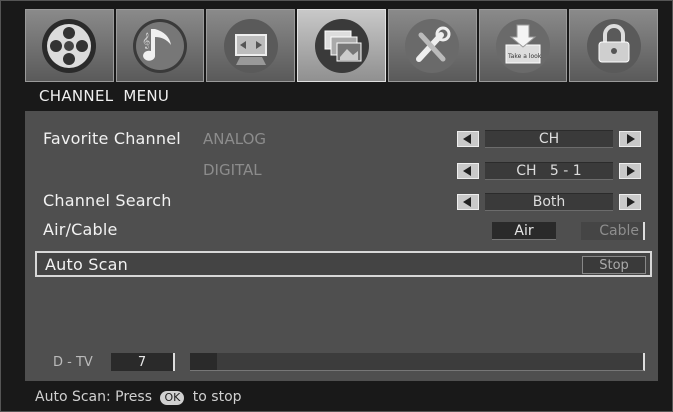  What do you see at coordinates (614, 265) in the screenshot?
I see `stop-button: Stop` at bounding box center [614, 265].